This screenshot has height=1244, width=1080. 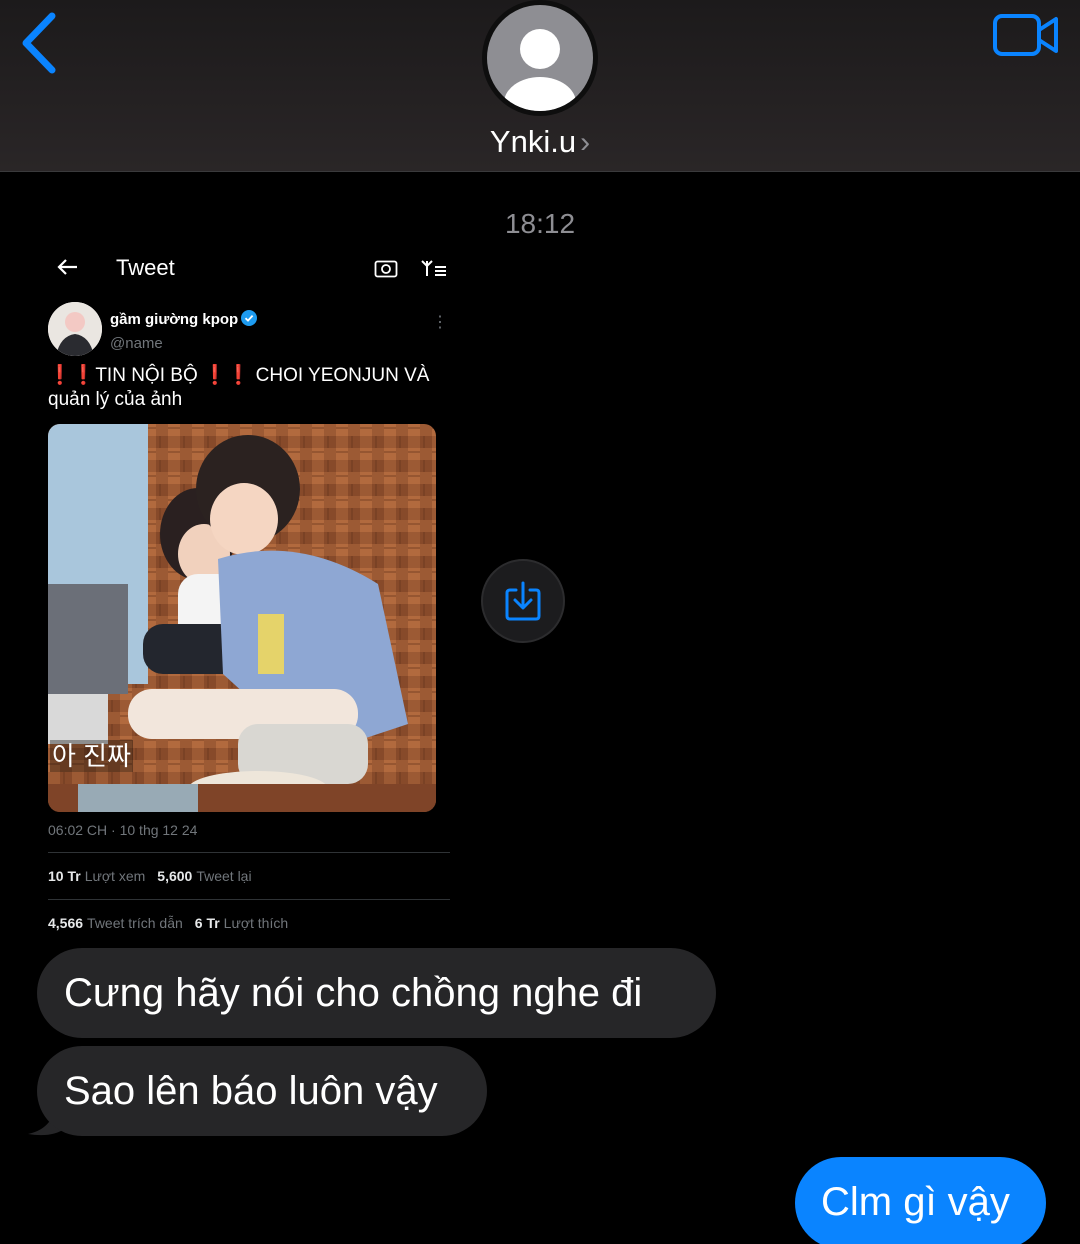 I want to click on sort-icon, so click(x=433, y=268).